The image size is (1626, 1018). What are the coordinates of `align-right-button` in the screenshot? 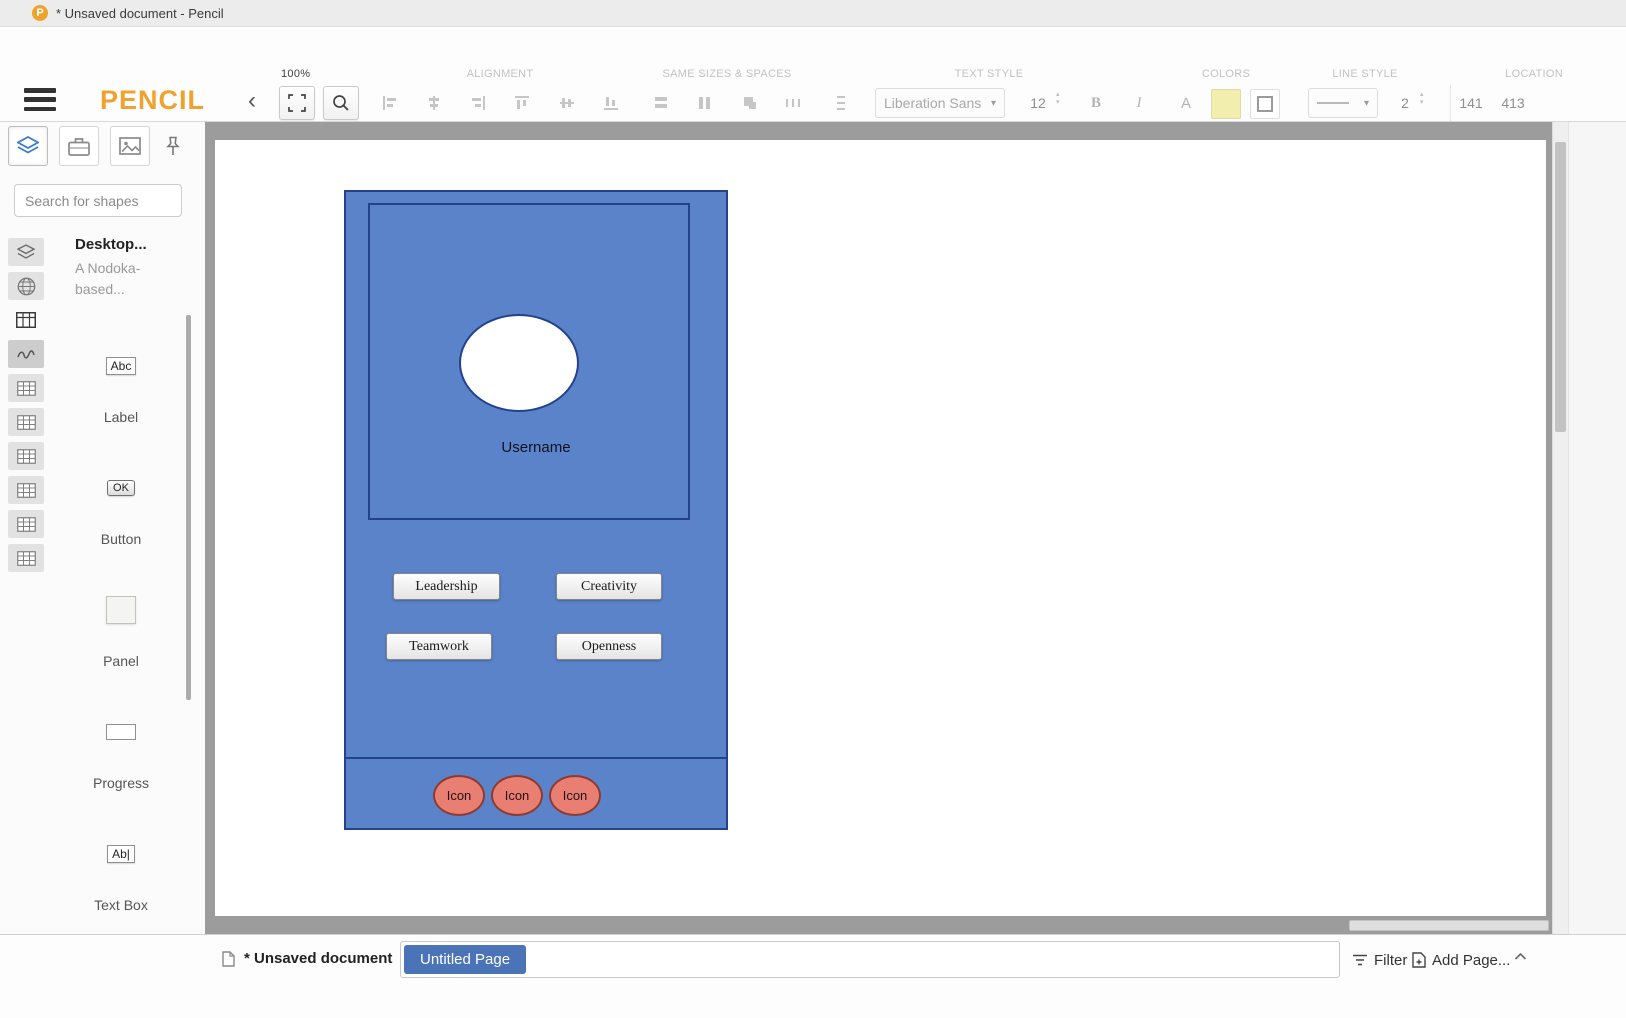 It's located at (478, 103).